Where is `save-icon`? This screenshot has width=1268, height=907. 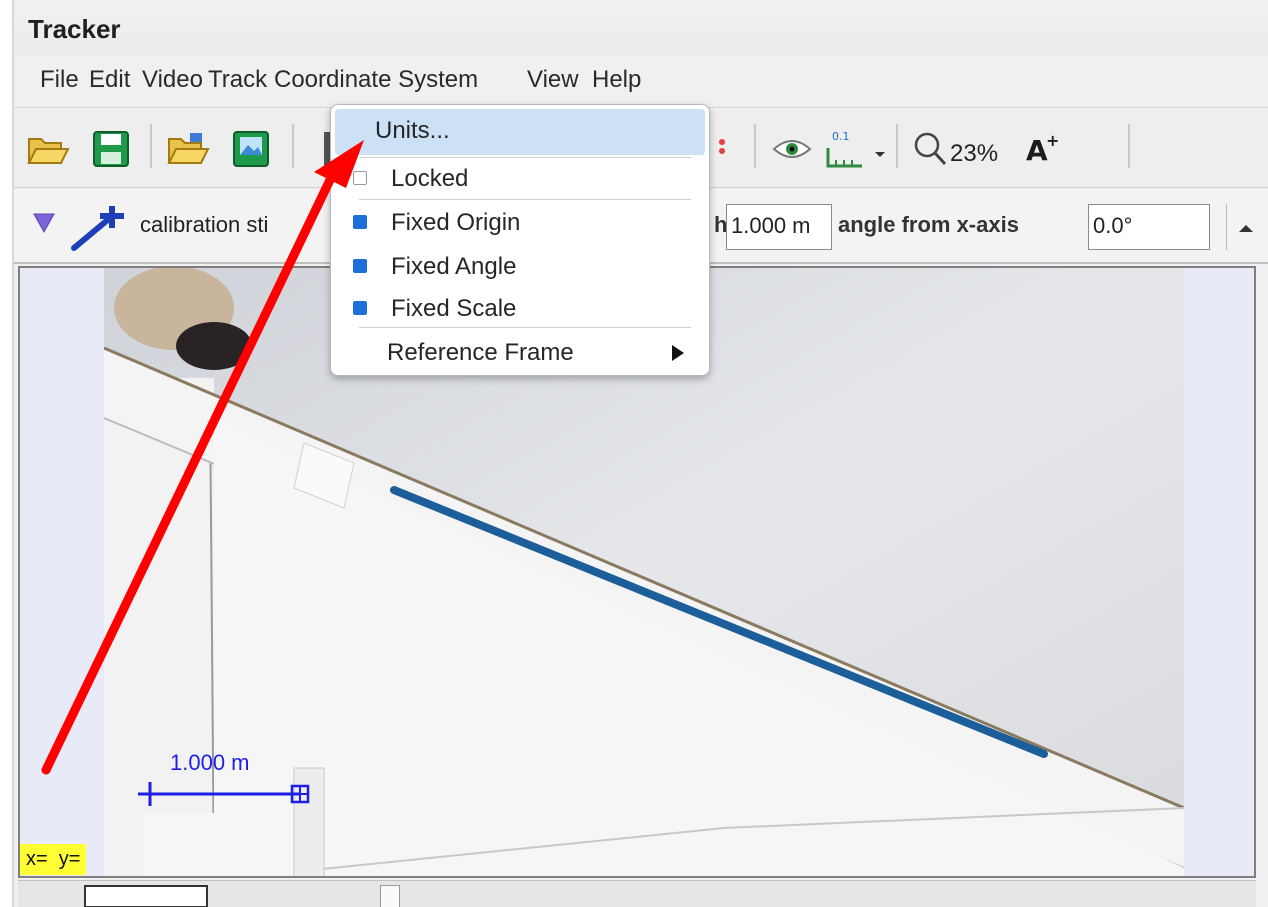
save-icon is located at coordinates (111, 151).